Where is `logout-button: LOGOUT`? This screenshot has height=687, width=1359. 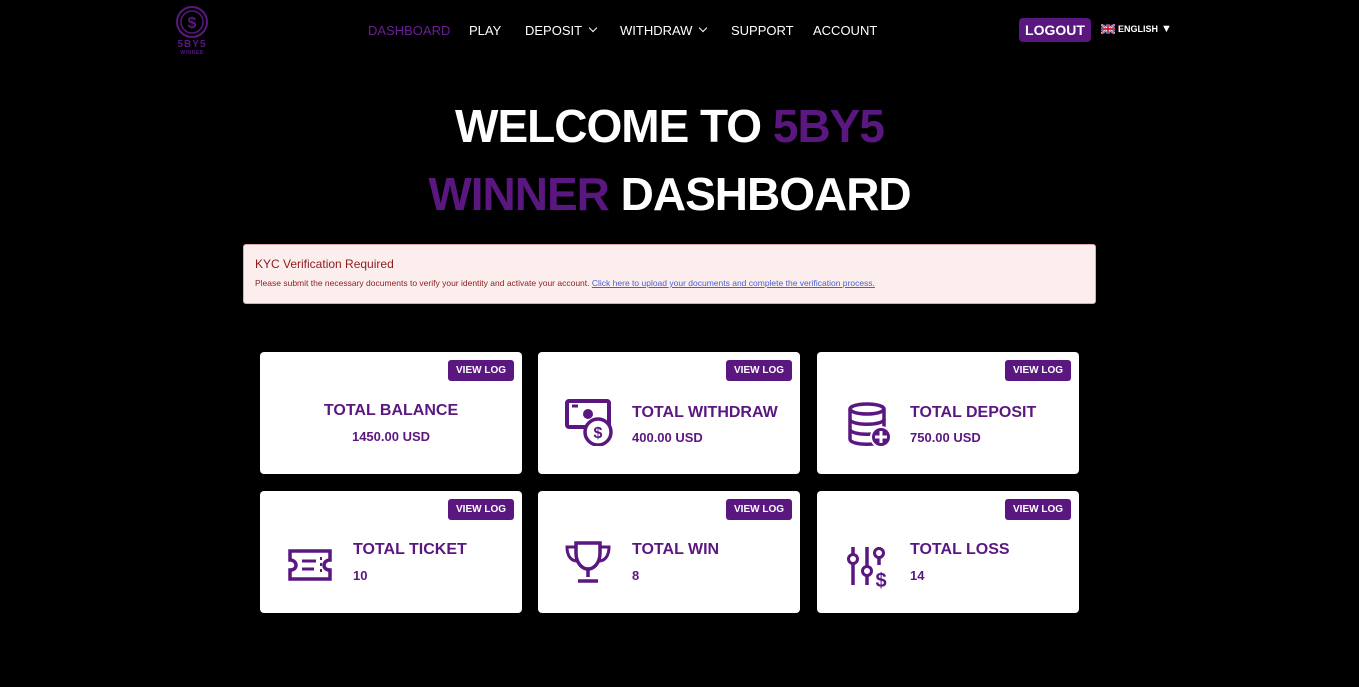 logout-button: LOGOUT is located at coordinates (1055, 30).